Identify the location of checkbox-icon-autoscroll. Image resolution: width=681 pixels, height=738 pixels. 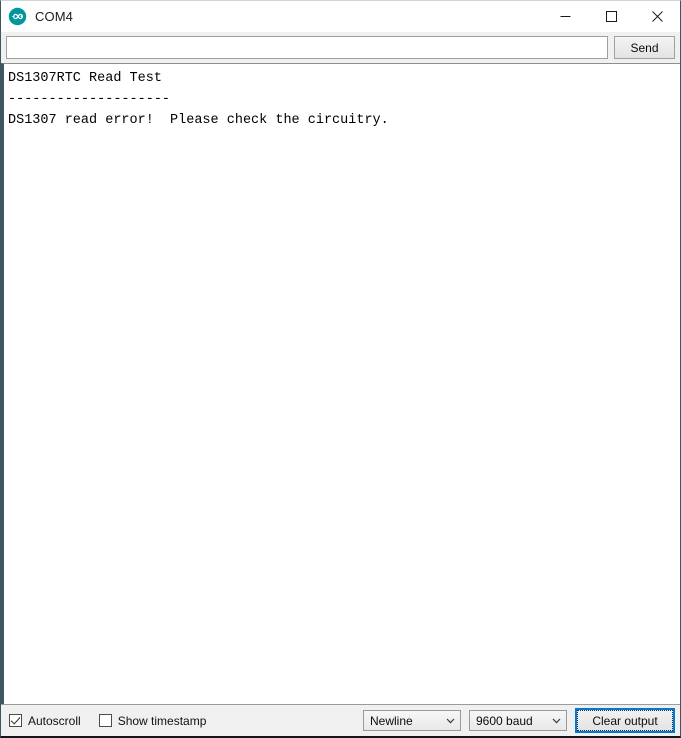
(15, 720).